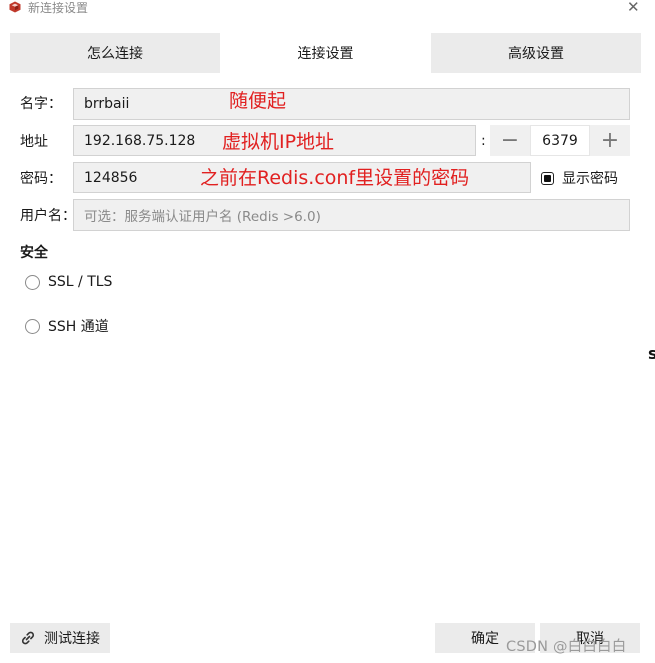 Image resolution: width=655 pixels, height=663 pixels. Describe the element at coordinates (633, 8) in the screenshot. I see `close-icon: ✕` at that location.